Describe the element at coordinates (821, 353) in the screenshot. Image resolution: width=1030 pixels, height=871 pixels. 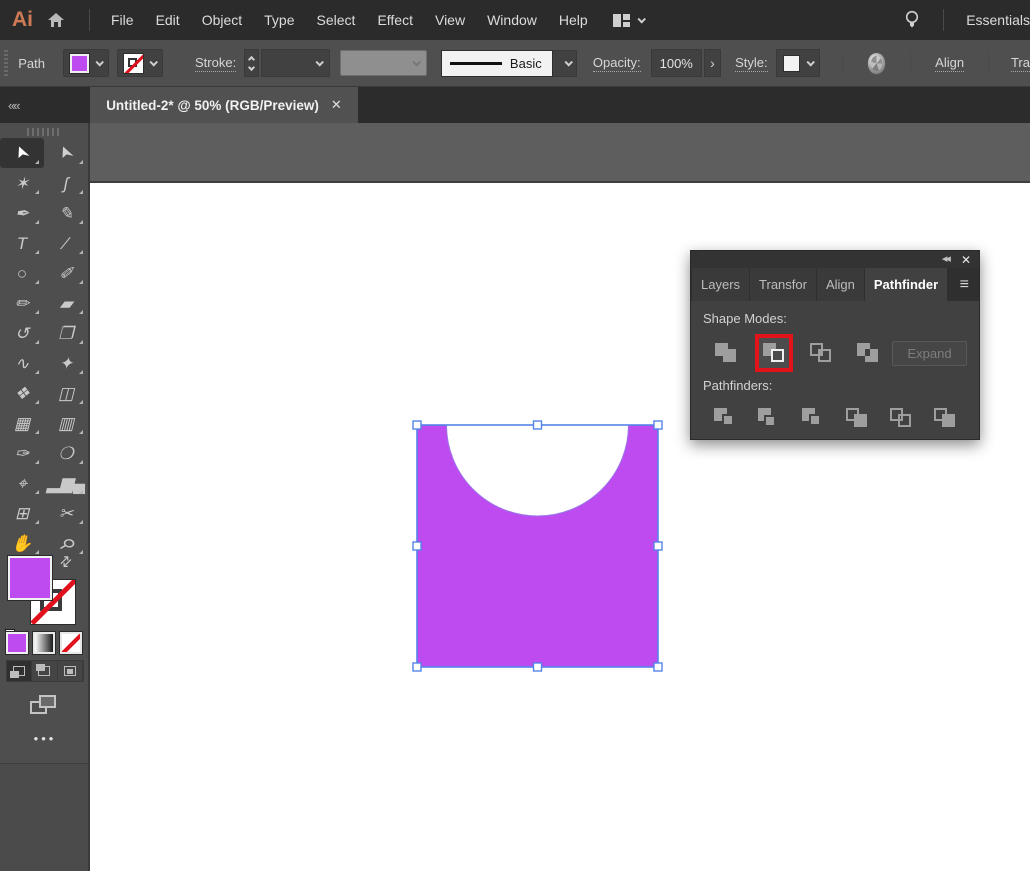
I see `shape-mode-intersect-button` at that location.